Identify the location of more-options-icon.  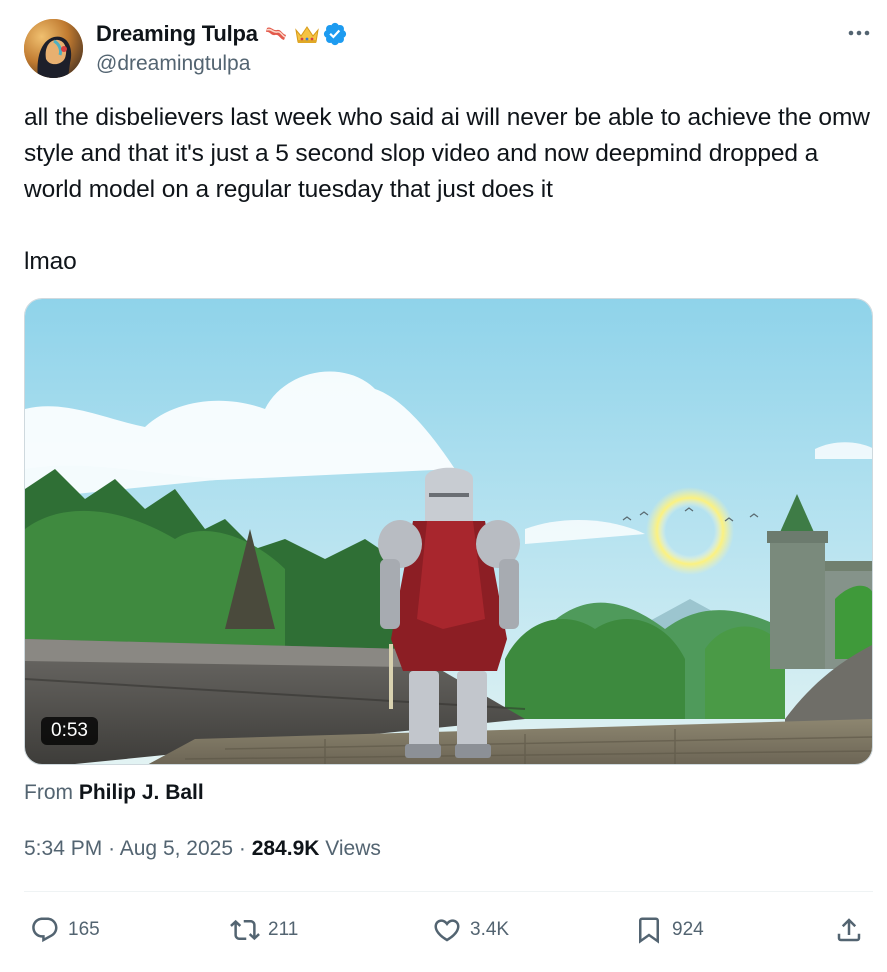
(859, 33).